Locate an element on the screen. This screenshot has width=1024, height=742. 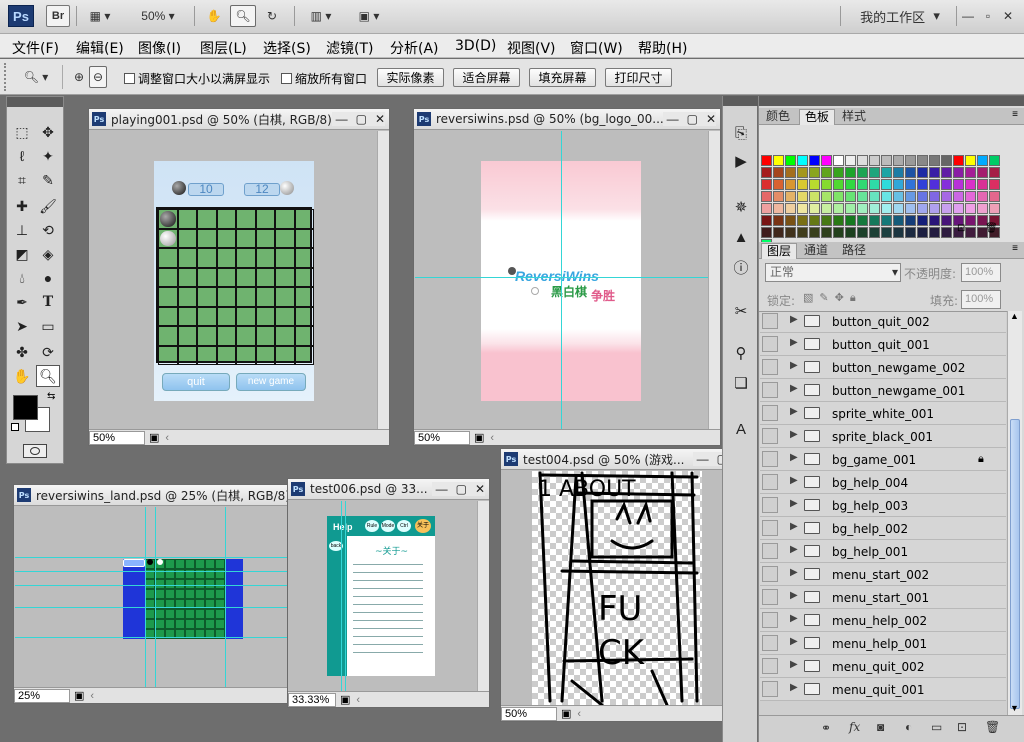
character-panel-button: A is located at coordinates (741, 429).